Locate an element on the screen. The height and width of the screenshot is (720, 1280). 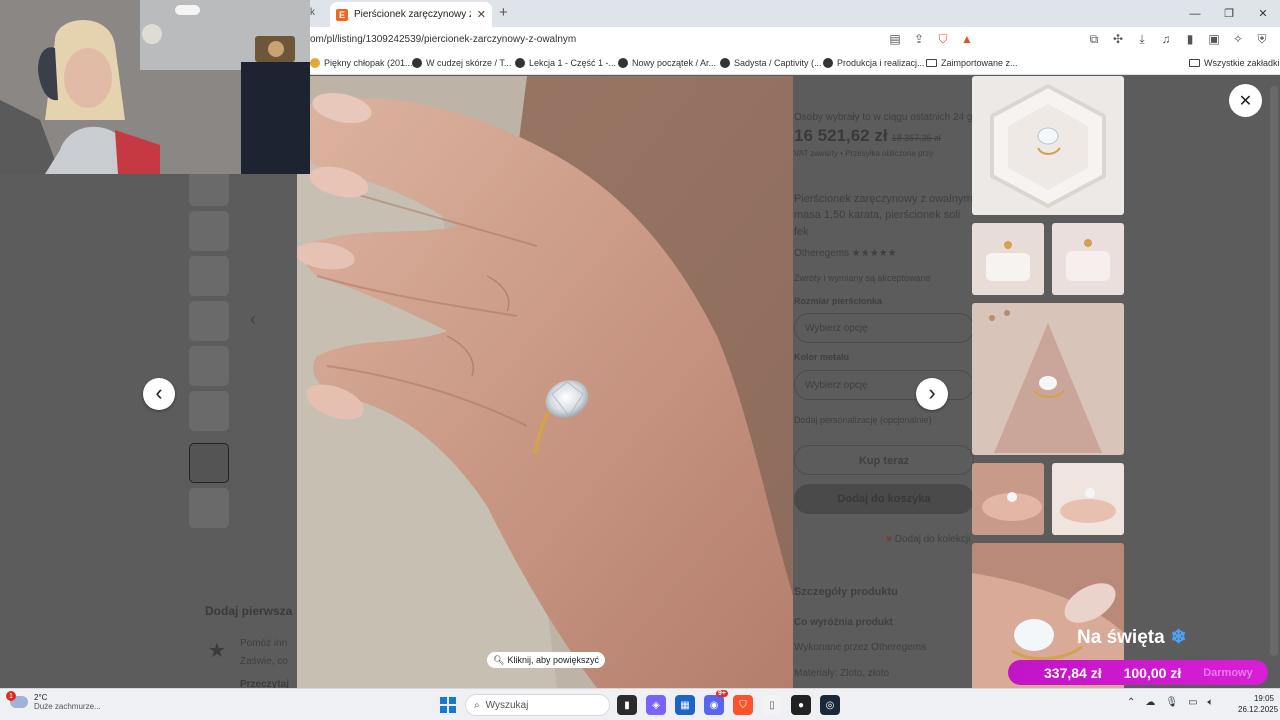
ai-icon: ✧ is located at coordinates (1238, 39).